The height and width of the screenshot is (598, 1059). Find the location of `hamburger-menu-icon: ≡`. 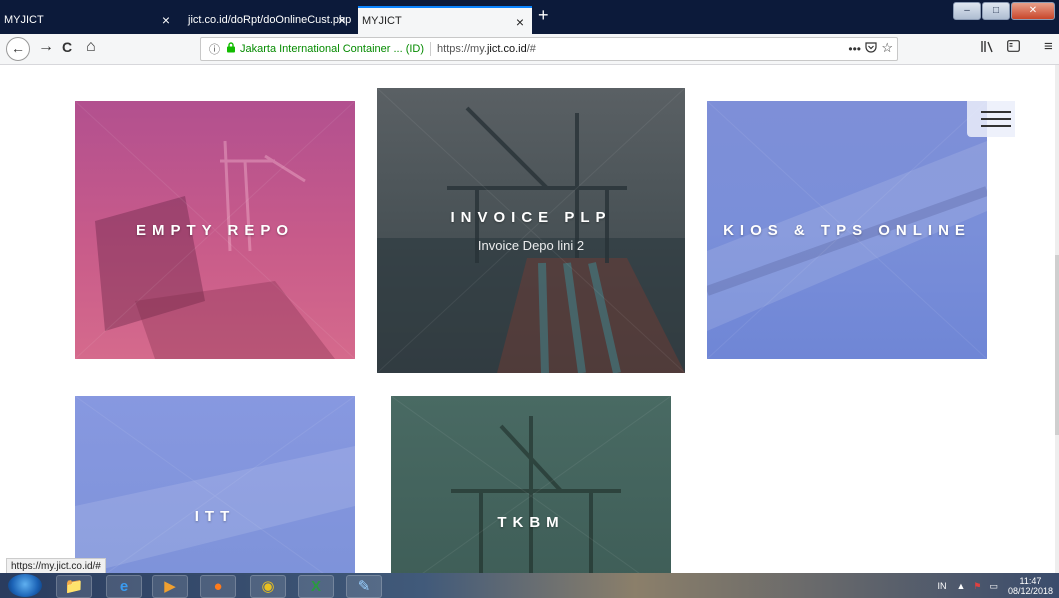

hamburger-menu-icon: ≡ is located at coordinates (1048, 46).